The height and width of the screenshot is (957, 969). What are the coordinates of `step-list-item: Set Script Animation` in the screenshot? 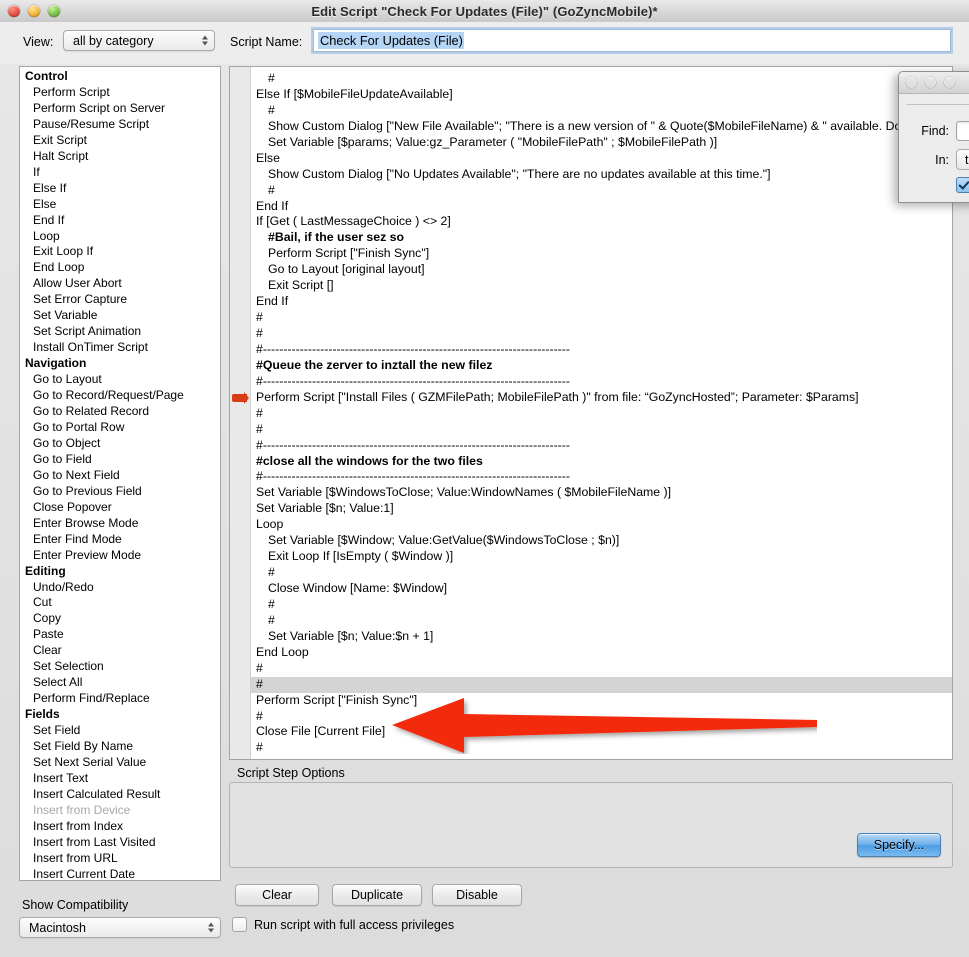 It's located at (120, 332).